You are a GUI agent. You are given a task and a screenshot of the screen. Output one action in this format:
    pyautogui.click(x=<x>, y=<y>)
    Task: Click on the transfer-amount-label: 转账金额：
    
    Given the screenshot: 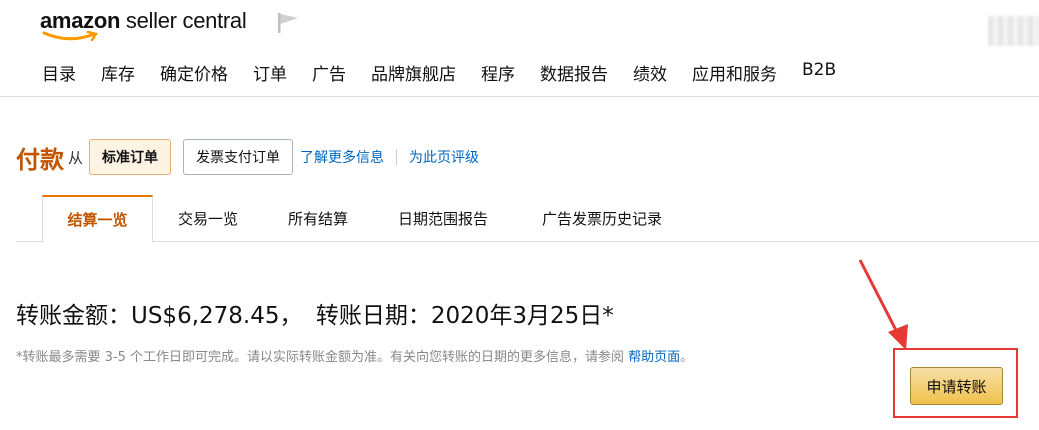 What is the action you would take?
    pyautogui.click(x=73, y=316)
    